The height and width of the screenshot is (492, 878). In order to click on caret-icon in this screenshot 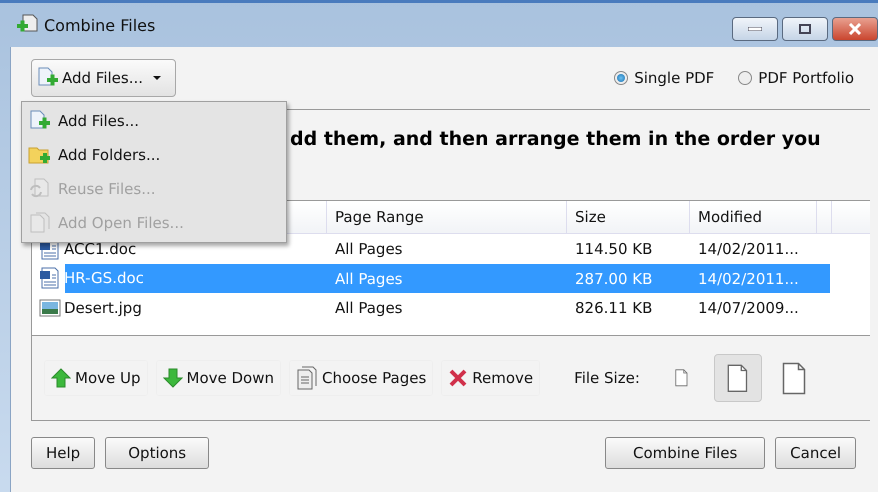, I will do `click(157, 78)`.